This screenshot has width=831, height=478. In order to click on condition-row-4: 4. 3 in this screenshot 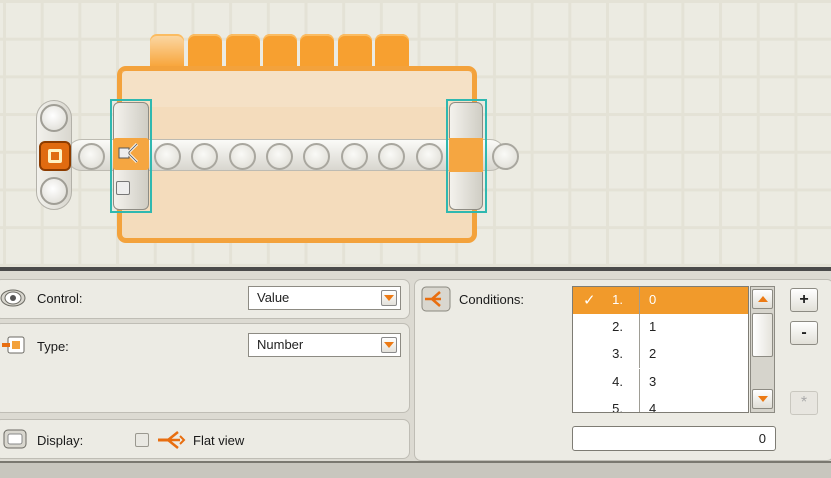, I will do `click(660, 382)`.